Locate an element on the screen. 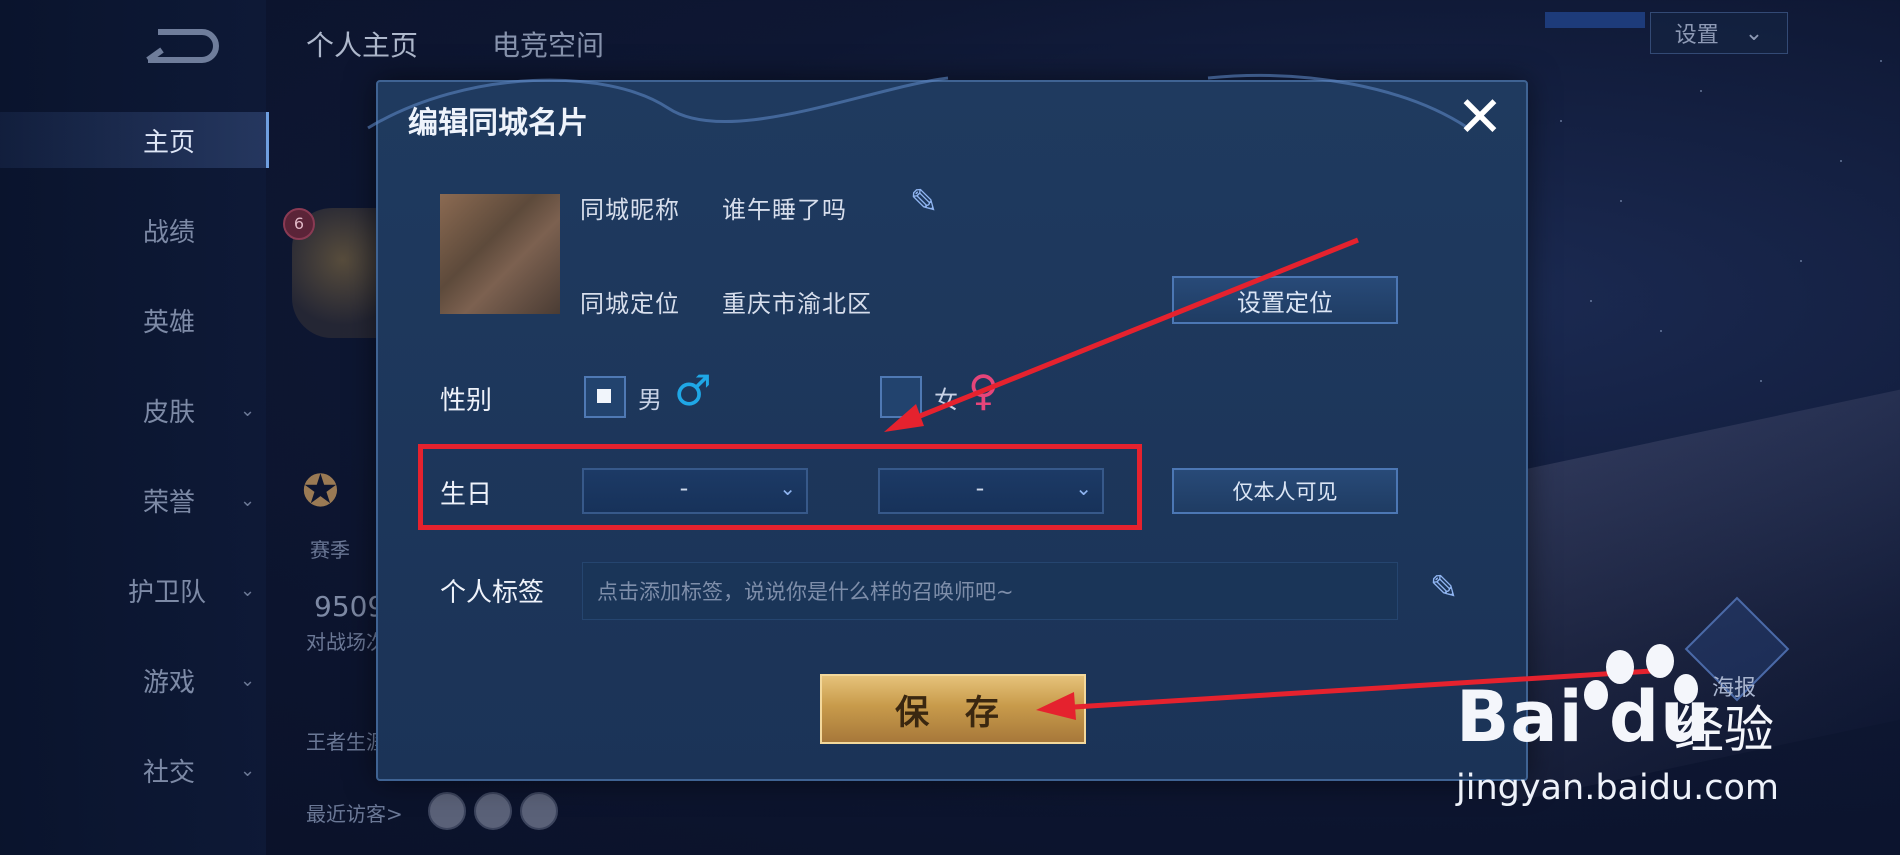 This screenshot has width=1900, height=855. sidebar-item-label: 护卫队 is located at coordinates (167, 592).